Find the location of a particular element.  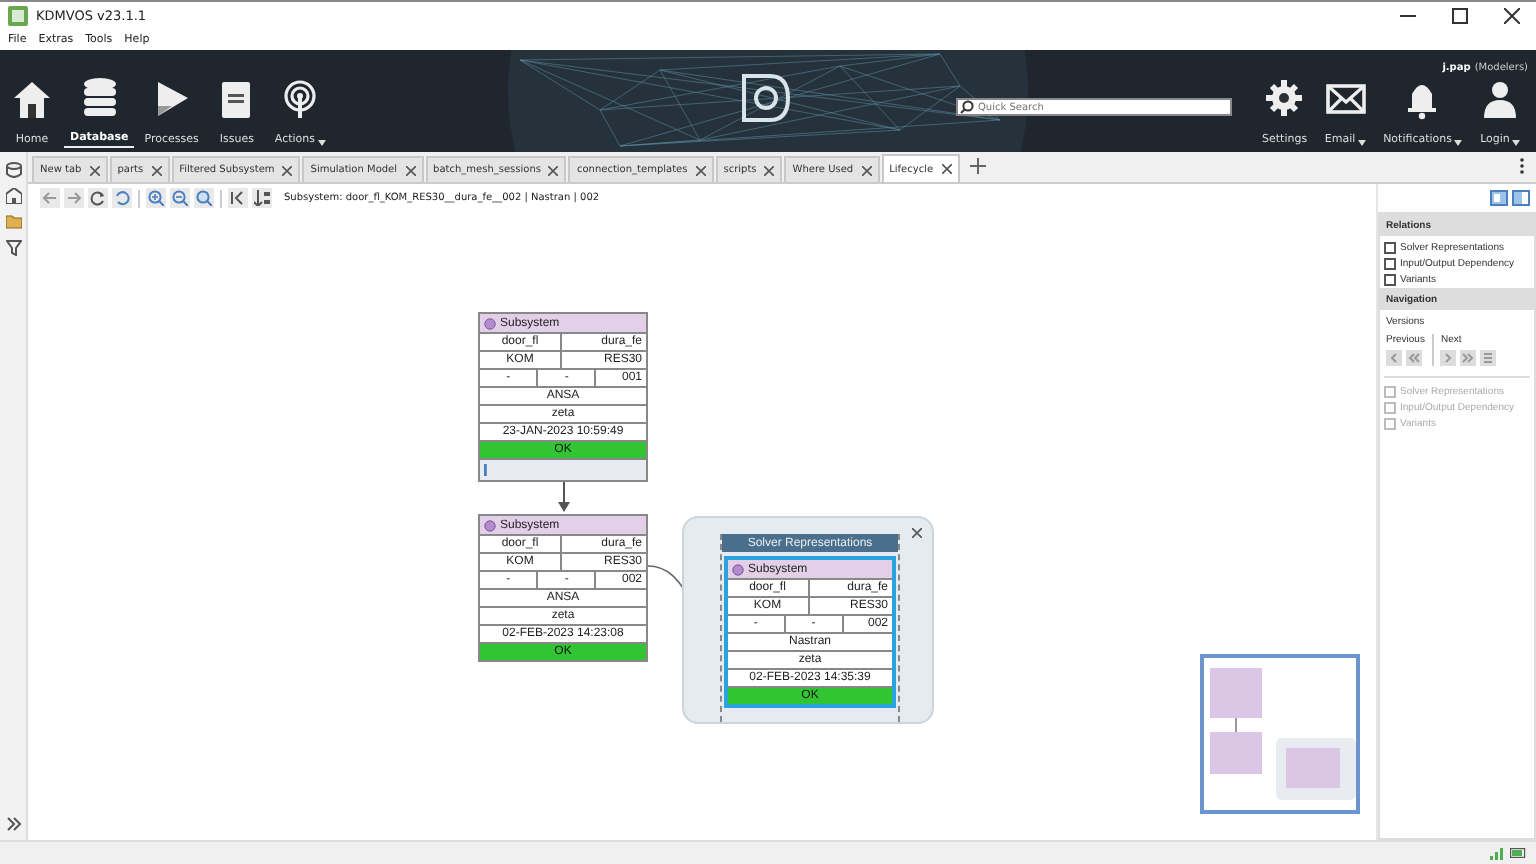

zoom-fit-icon is located at coordinates (204, 198).